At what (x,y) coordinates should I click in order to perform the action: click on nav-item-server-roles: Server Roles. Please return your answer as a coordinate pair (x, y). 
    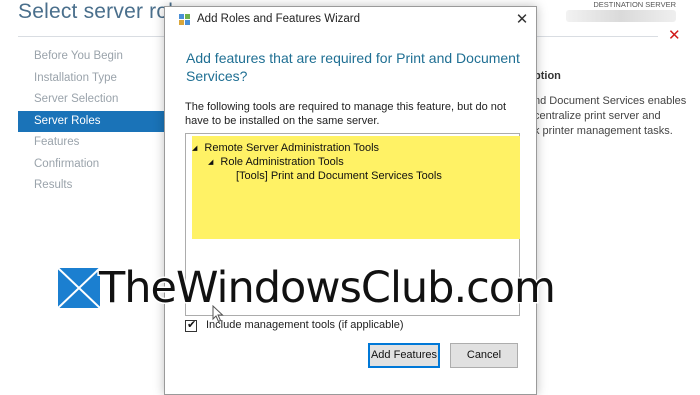
    Looking at the image, I should click on (92, 121).